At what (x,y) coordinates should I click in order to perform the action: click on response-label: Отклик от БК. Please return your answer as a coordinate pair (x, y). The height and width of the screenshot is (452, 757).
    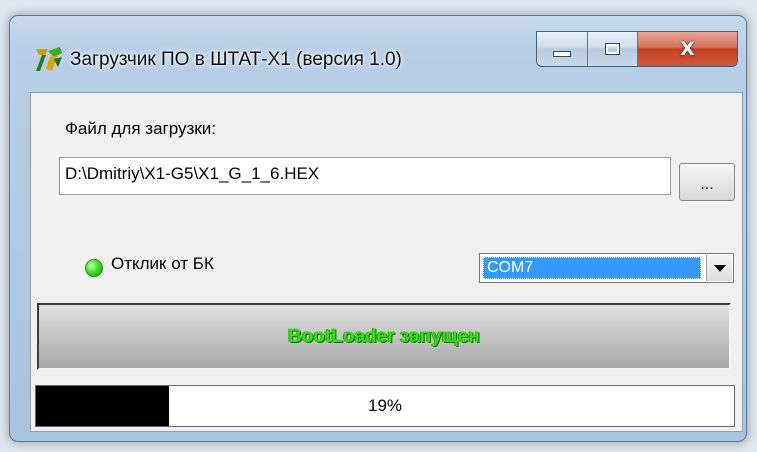
    Looking at the image, I should click on (162, 263).